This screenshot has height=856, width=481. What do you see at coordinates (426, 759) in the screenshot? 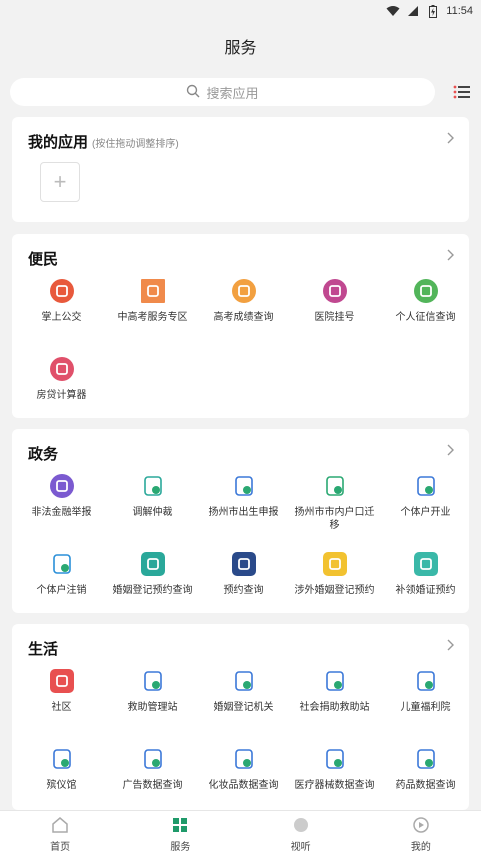
I see `medicine-icon` at bounding box center [426, 759].